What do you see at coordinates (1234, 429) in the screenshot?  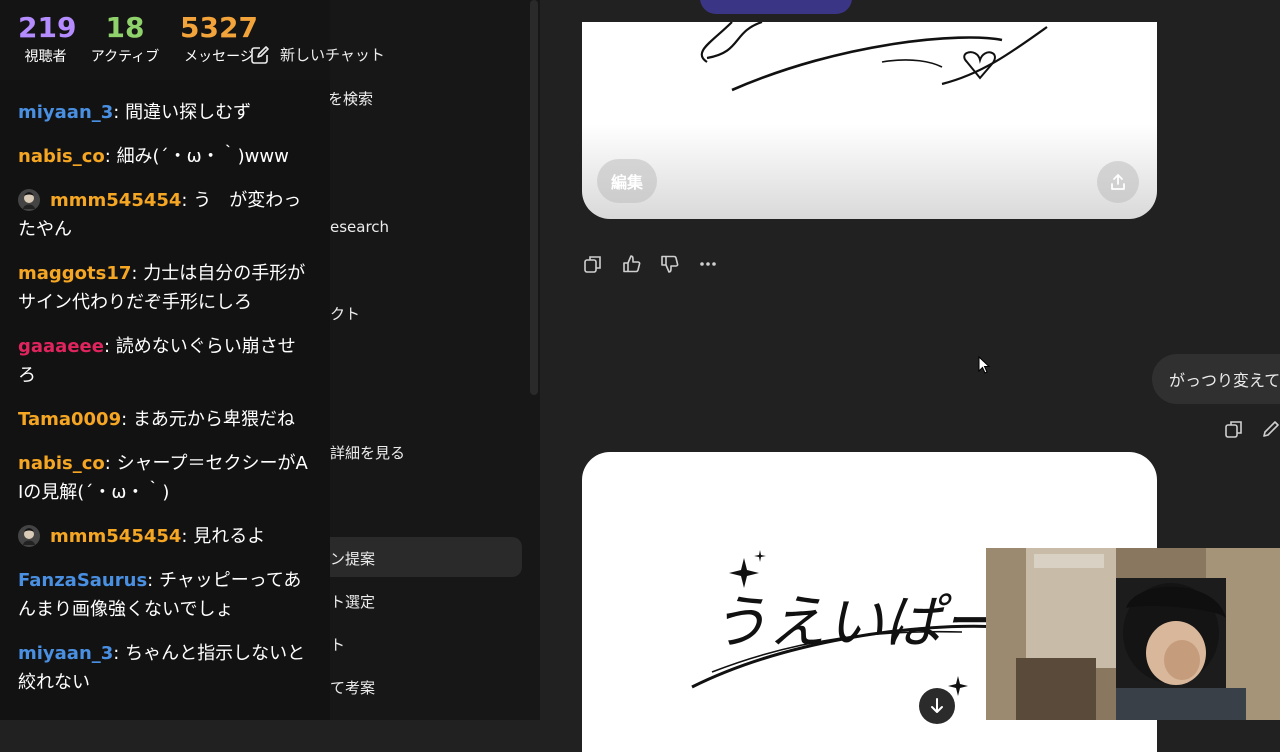 I see `copy-message-icon` at bounding box center [1234, 429].